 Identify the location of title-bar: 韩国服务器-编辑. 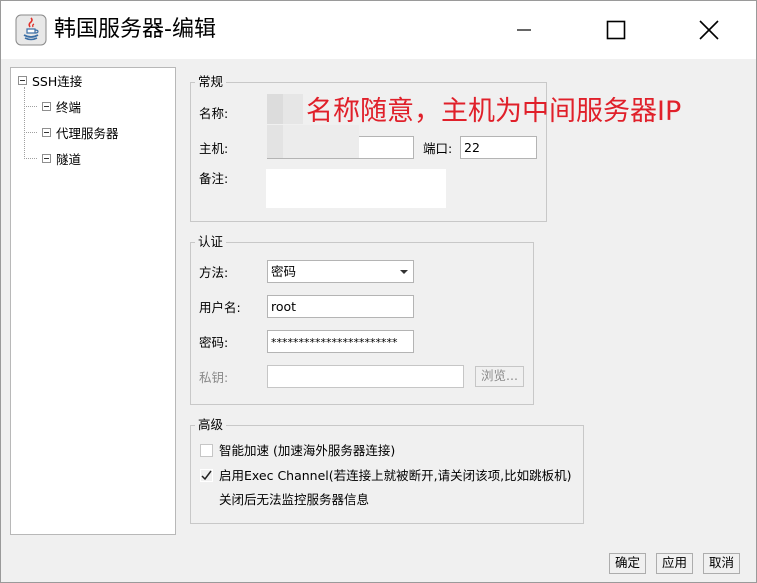
(378, 30).